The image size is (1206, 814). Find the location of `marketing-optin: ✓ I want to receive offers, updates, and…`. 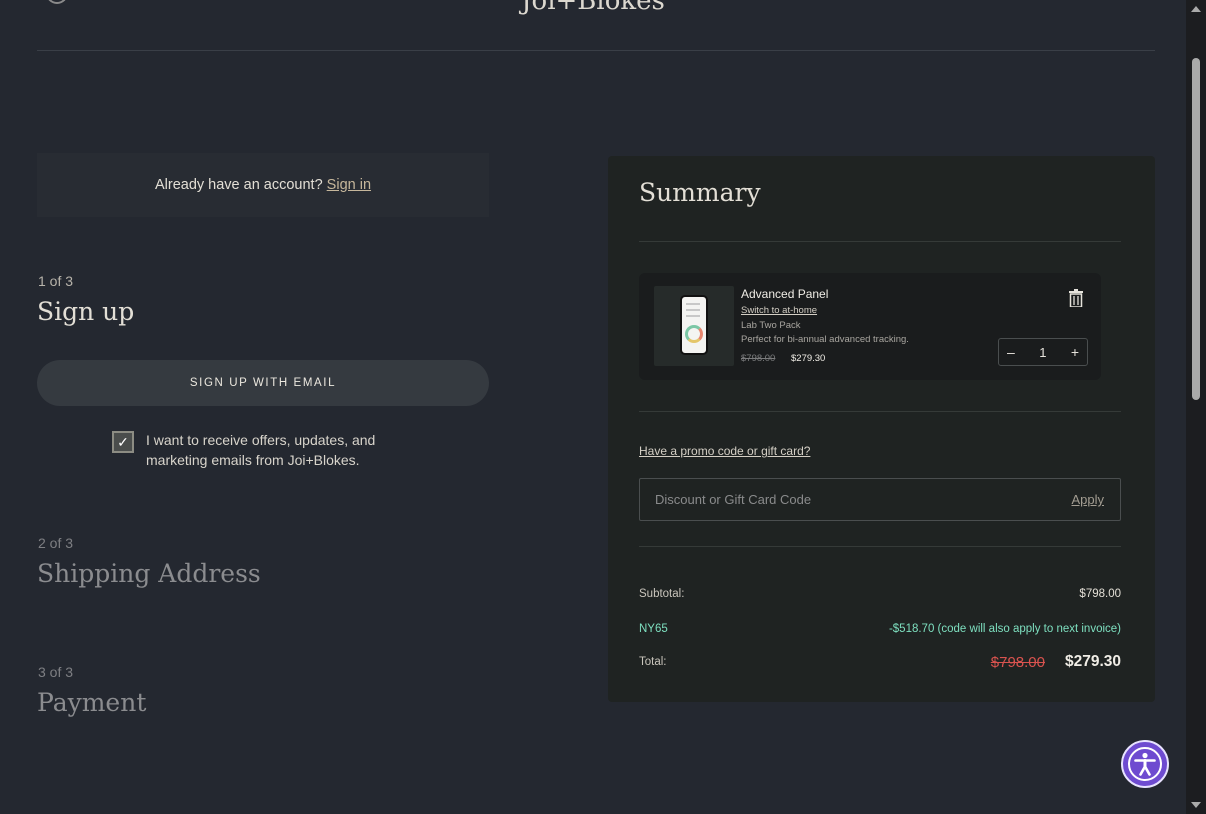

marketing-optin: ✓ I want to receive offers, updates, and… is located at coordinates (252, 450).